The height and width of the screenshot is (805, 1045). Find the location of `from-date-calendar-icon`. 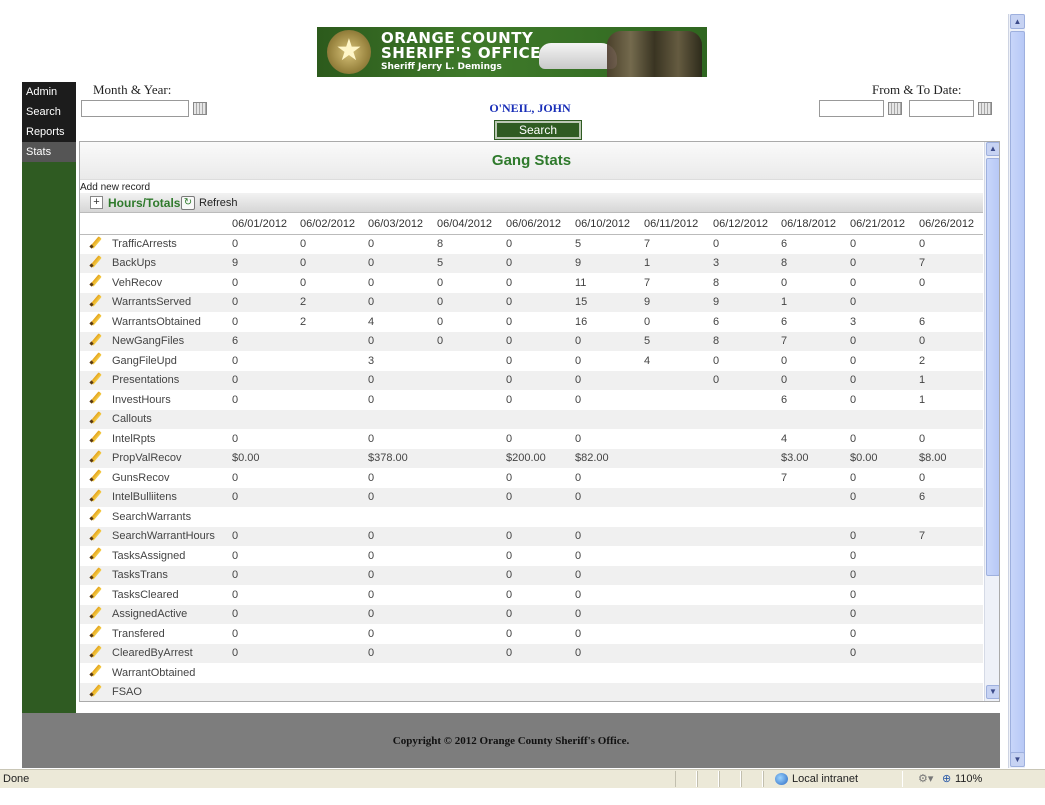

from-date-calendar-icon is located at coordinates (895, 108).